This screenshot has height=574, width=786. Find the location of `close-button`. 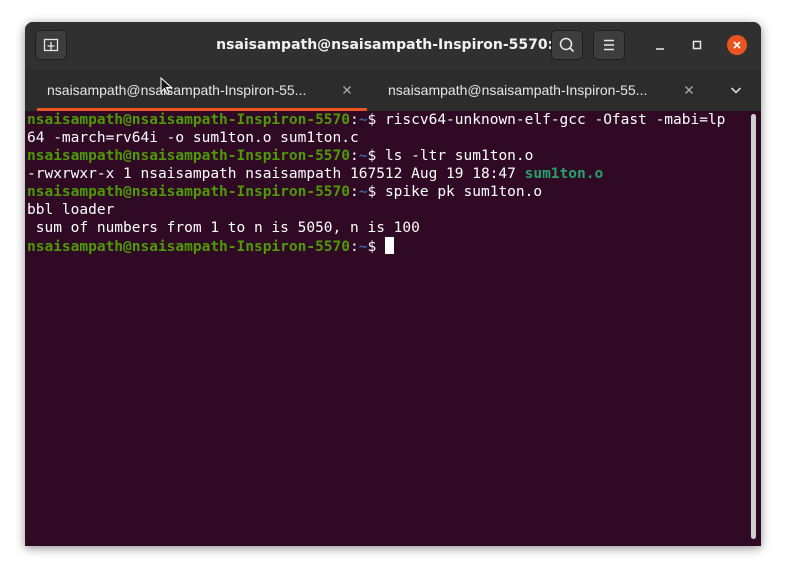

close-button is located at coordinates (737, 45).